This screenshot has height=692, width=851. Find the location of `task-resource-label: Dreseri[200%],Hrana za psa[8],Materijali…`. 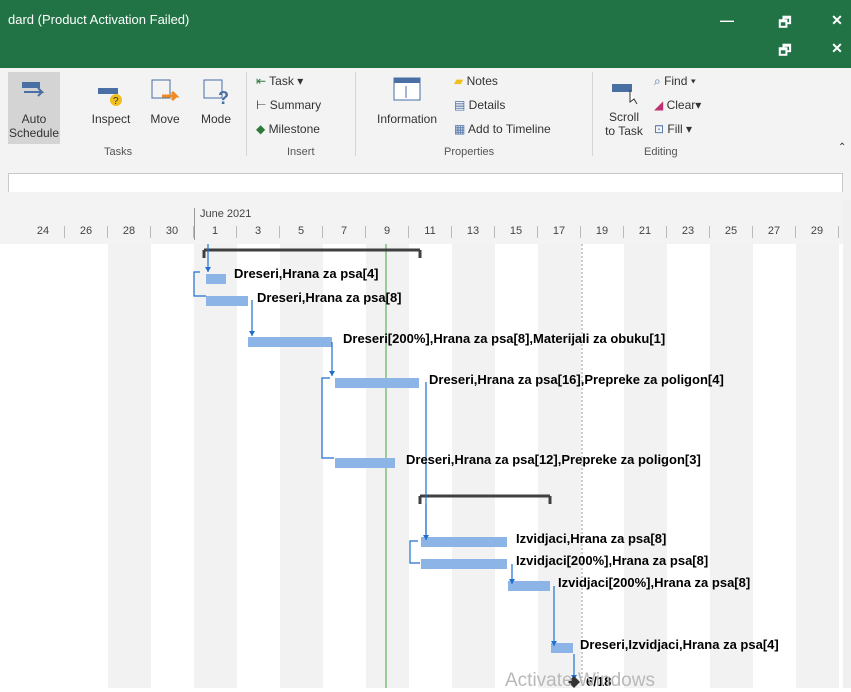

task-resource-label: Dreseri[200%],Hrana za psa[8],Materijali… is located at coordinates (504, 338).